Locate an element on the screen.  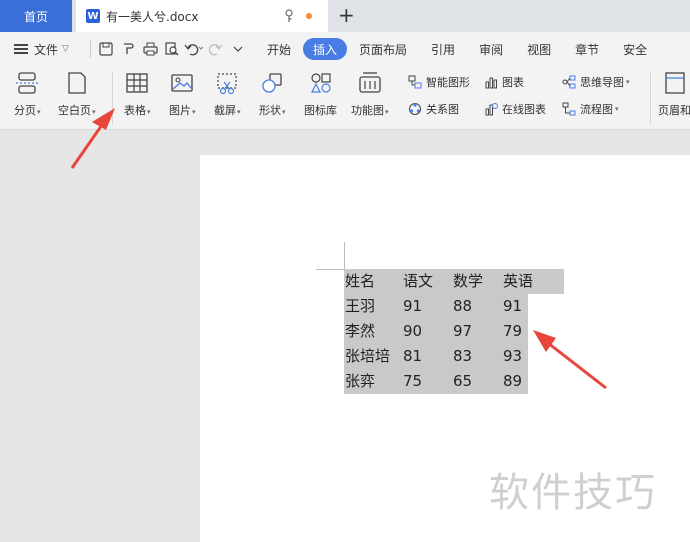
arrow-to-selection is located at coordinates (570, 360).